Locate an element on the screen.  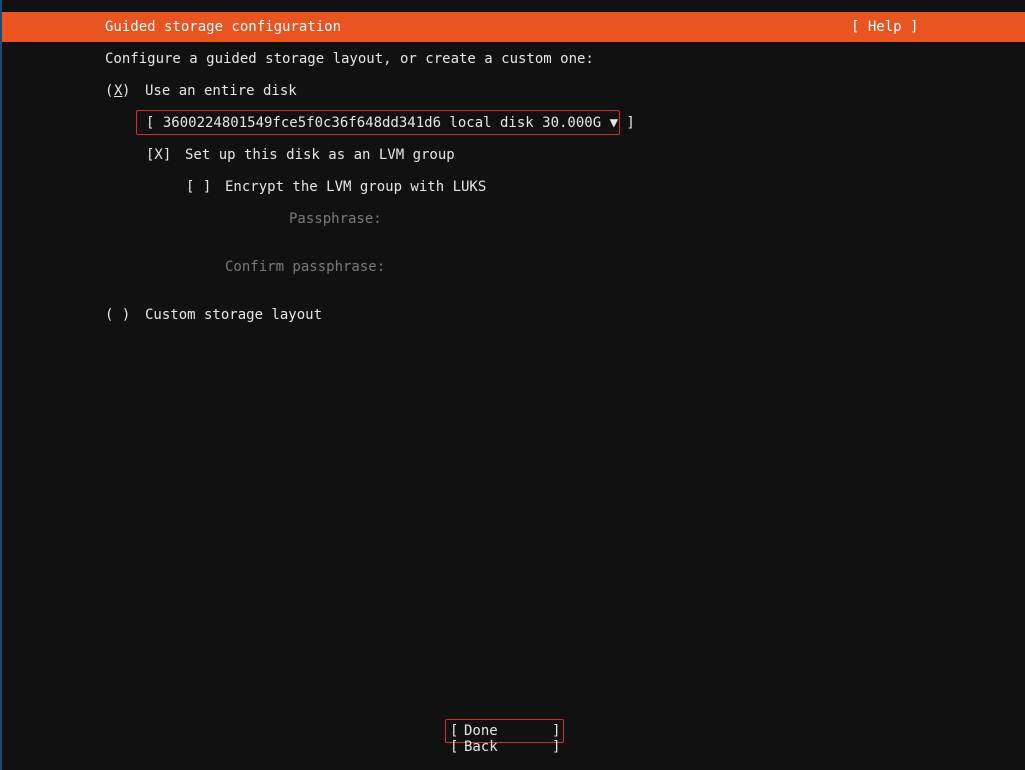
back-button: [ Back ] is located at coordinates (505, 747).